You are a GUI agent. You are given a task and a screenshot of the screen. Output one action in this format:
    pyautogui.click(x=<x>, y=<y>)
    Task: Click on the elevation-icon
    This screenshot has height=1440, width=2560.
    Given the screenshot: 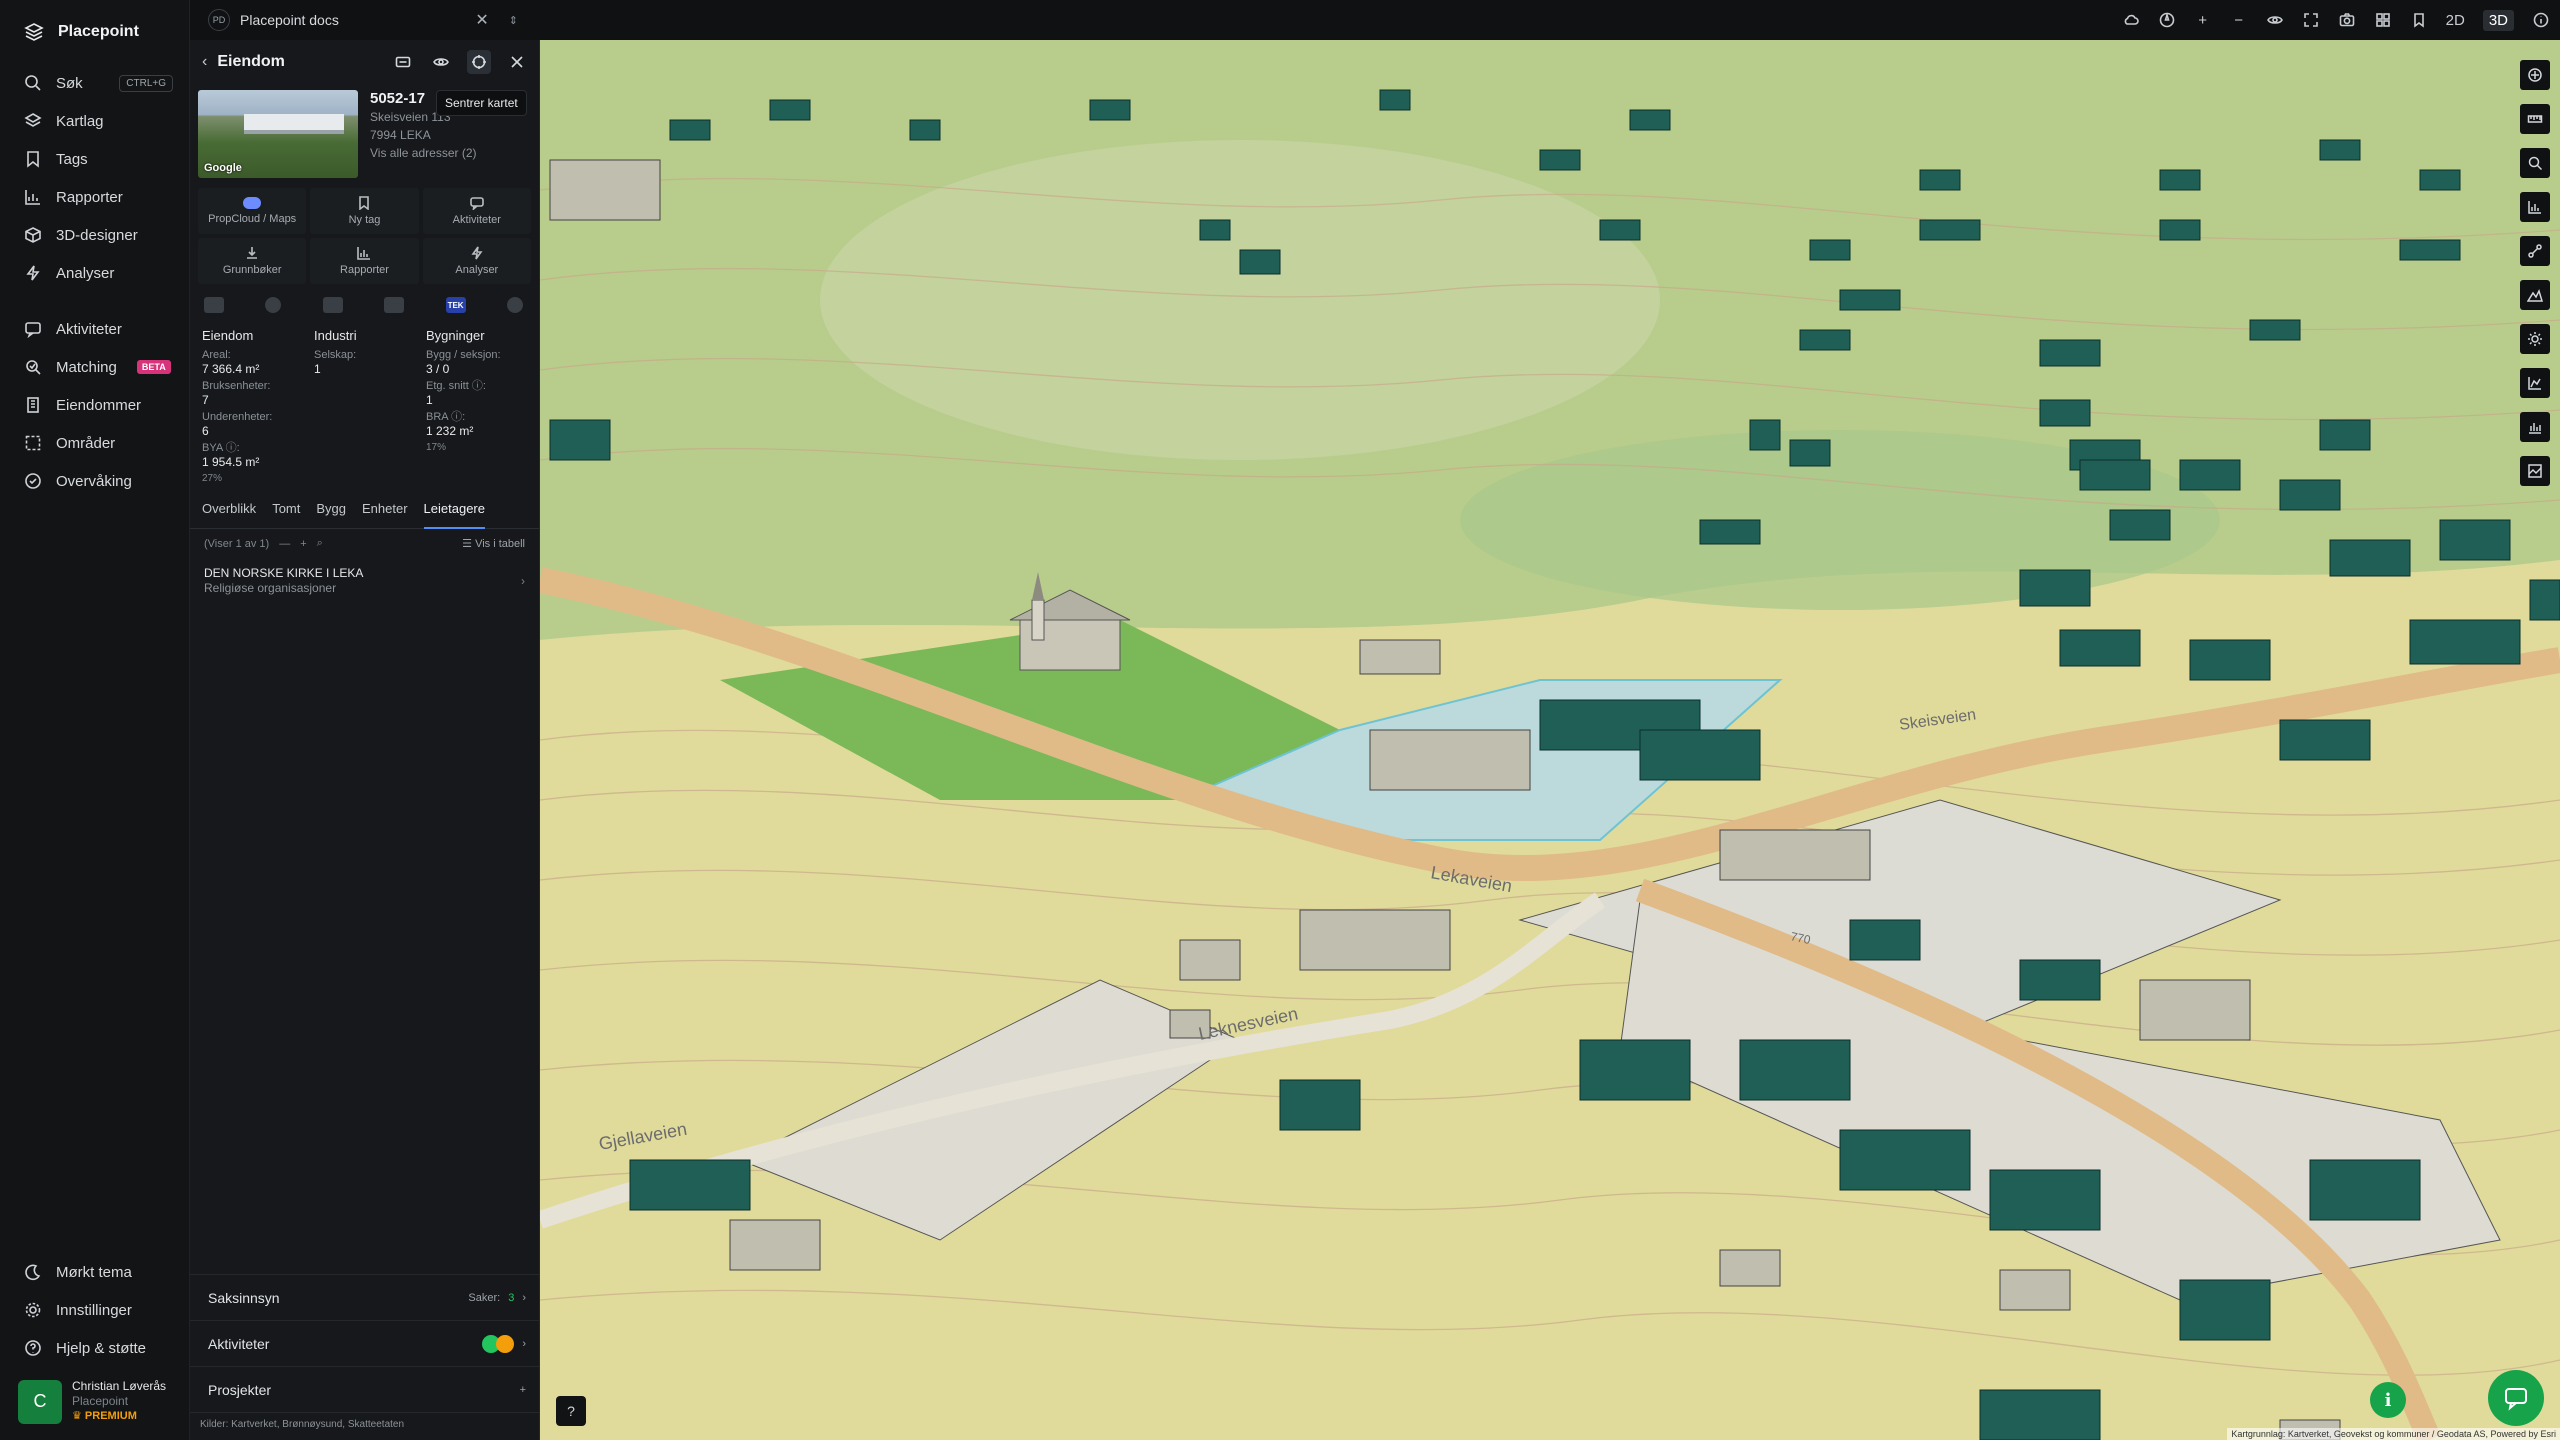 What is the action you would take?
    pyautogui.click(x=2535, y=295)
    